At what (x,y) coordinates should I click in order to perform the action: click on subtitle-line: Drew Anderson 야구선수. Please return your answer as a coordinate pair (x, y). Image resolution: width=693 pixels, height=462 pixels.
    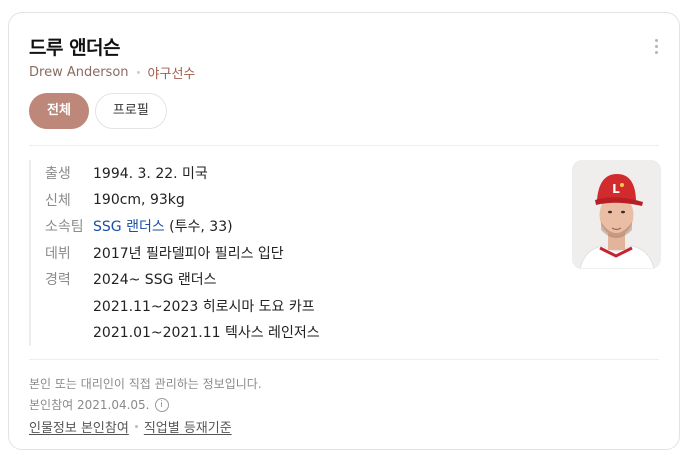
    Looking at the image, I should click on (112, 72).